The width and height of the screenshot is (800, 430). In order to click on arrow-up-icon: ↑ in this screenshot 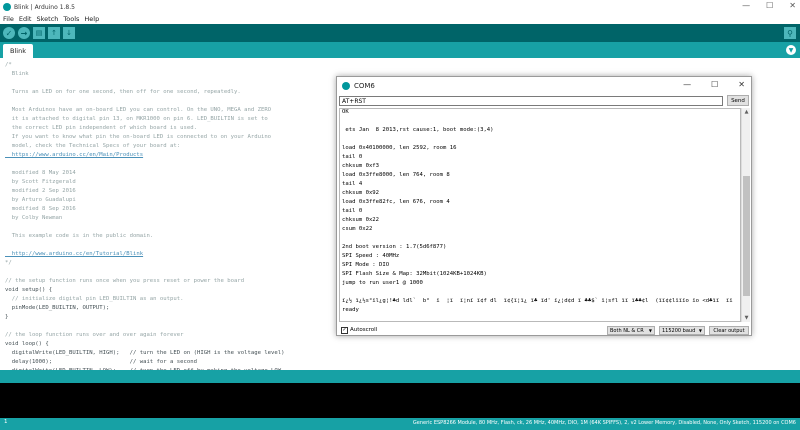, I will do `click(54, 33)`.